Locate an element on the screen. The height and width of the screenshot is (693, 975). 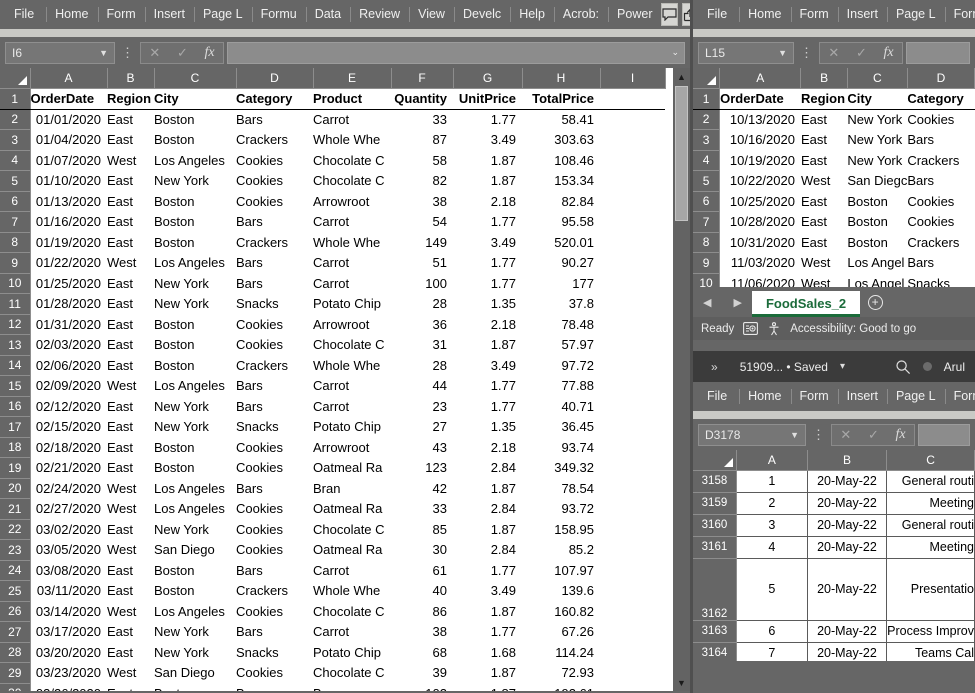
cell-date: 20-May-22 is located at coordinates (847, 503).